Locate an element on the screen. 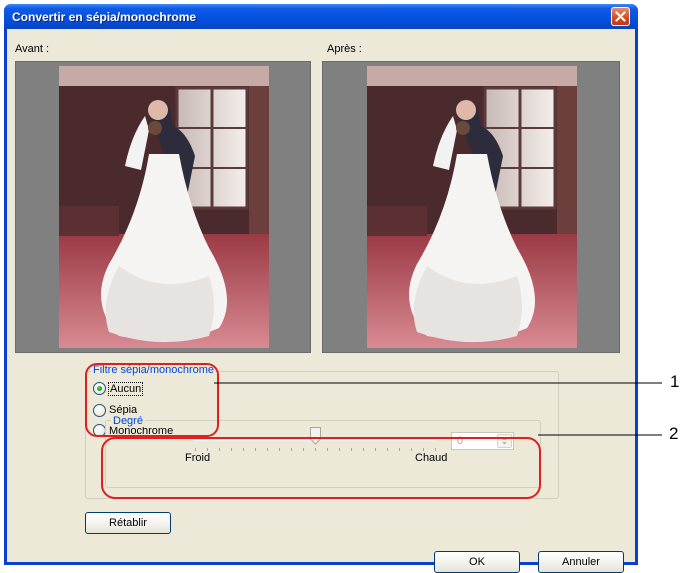  callout-number-2: 2 is located at coordinates (674, 433).